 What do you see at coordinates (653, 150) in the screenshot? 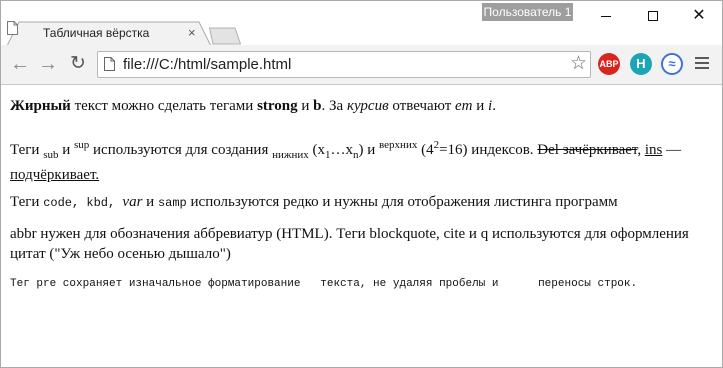
I see `ins-text: ins` at bounding box center [653, 150].